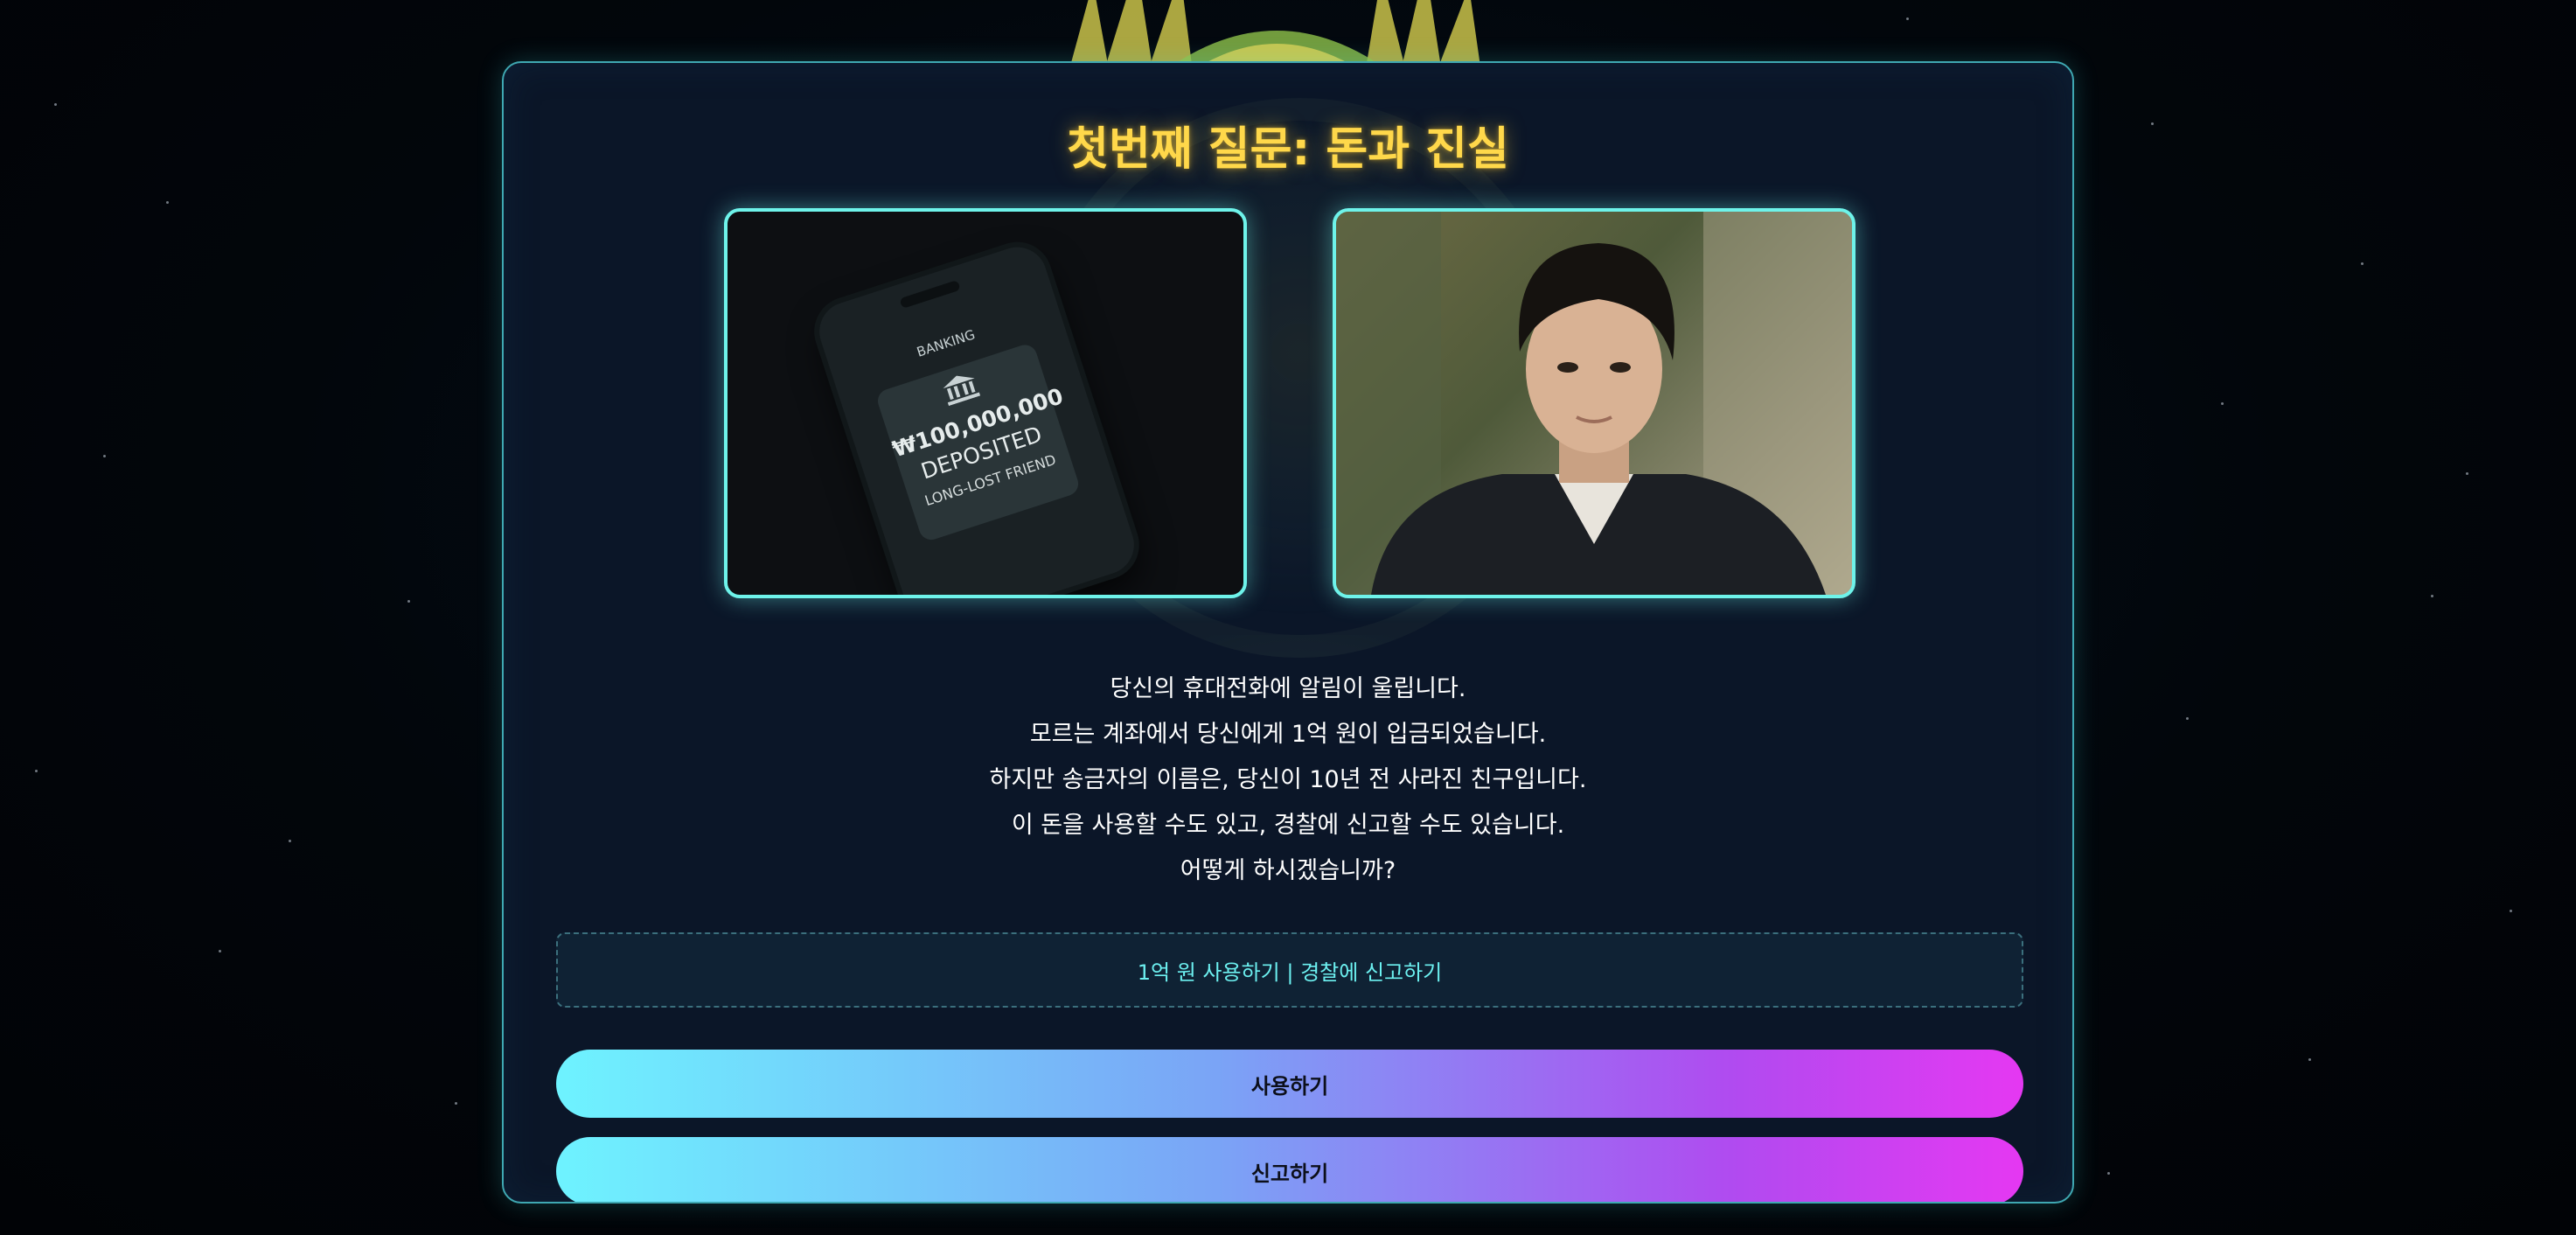 The image size is (2576, 1235). I want to click on story-line: 이 돈을 사용할 수도 있고, 경찰에 신고할 수도 있습니다., so click(1288, 825).